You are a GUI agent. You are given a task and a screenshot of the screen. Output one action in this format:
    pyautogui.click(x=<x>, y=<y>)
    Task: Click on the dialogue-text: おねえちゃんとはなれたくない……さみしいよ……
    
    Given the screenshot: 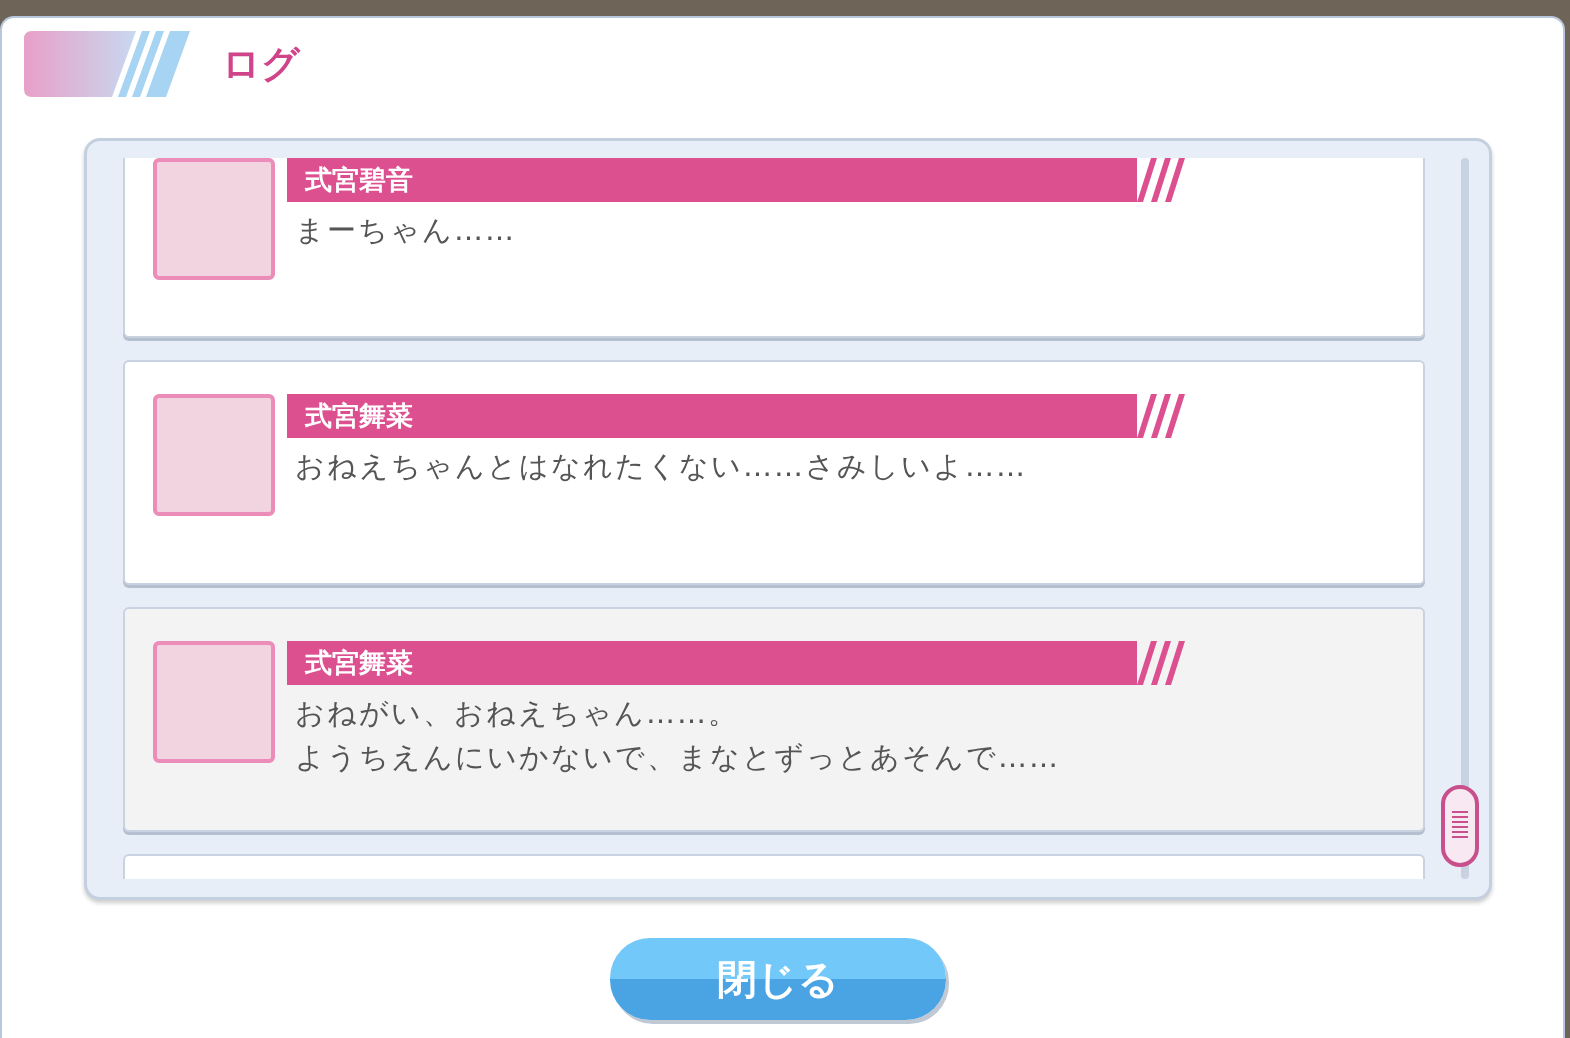 What is the action you would take?
    pyautogui.click(x=661, y=466)
    